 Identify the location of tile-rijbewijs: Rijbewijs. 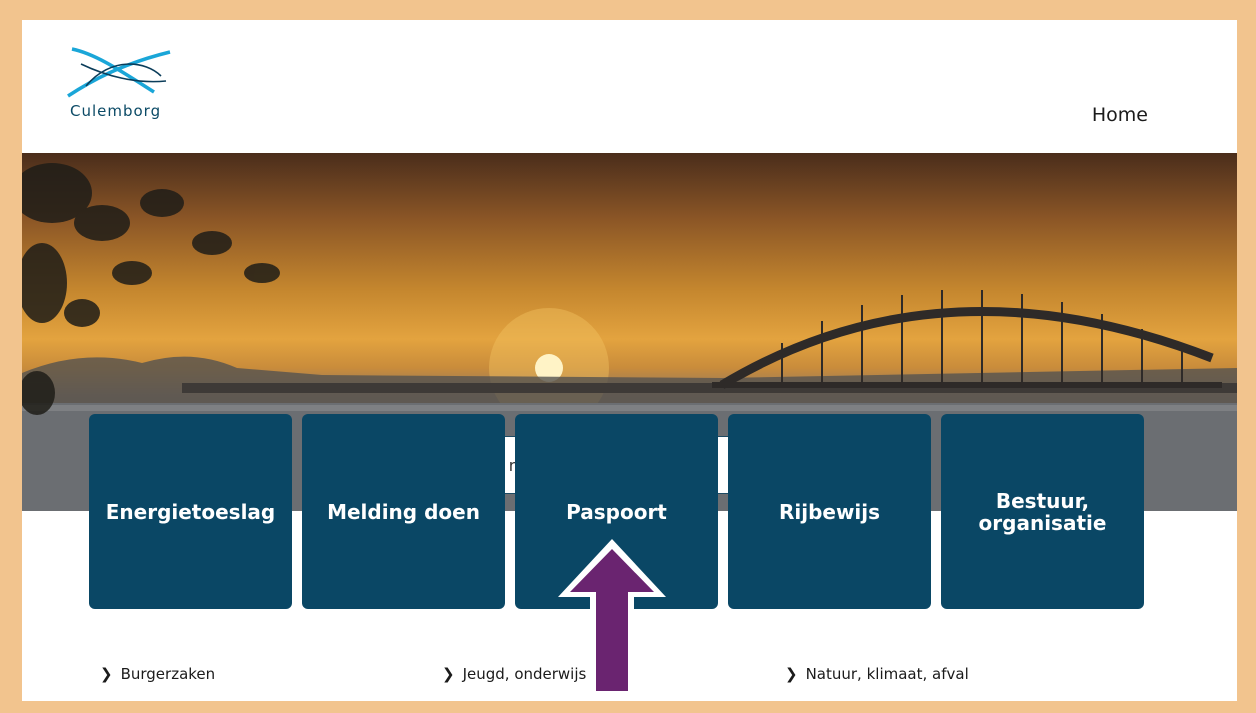
(829, 511).